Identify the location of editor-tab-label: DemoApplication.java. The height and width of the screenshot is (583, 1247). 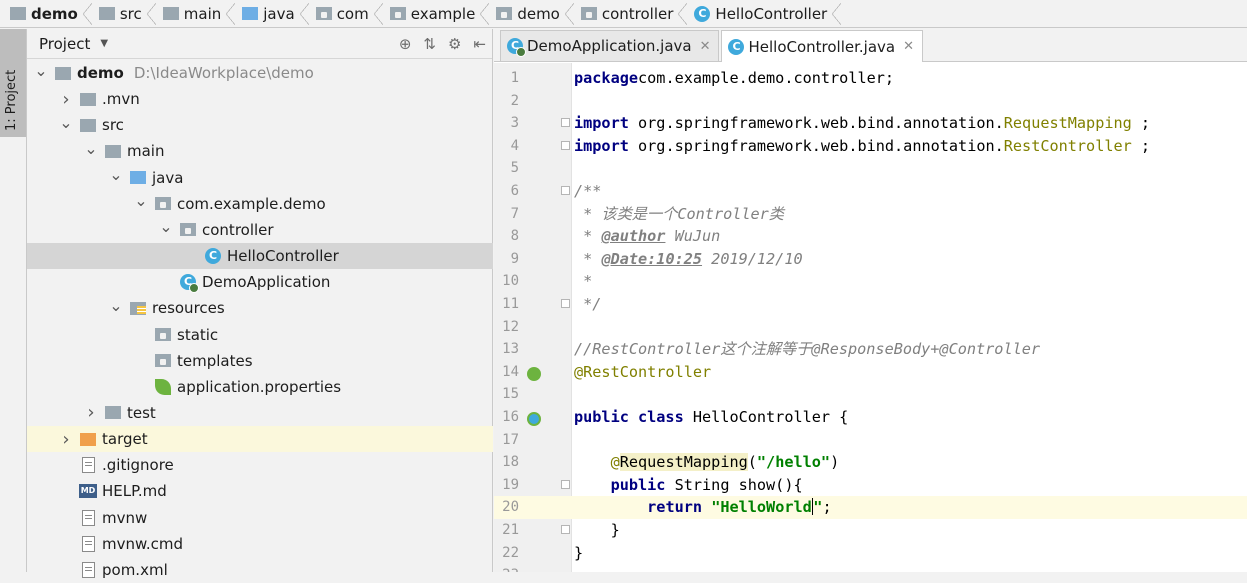
(609, 46).